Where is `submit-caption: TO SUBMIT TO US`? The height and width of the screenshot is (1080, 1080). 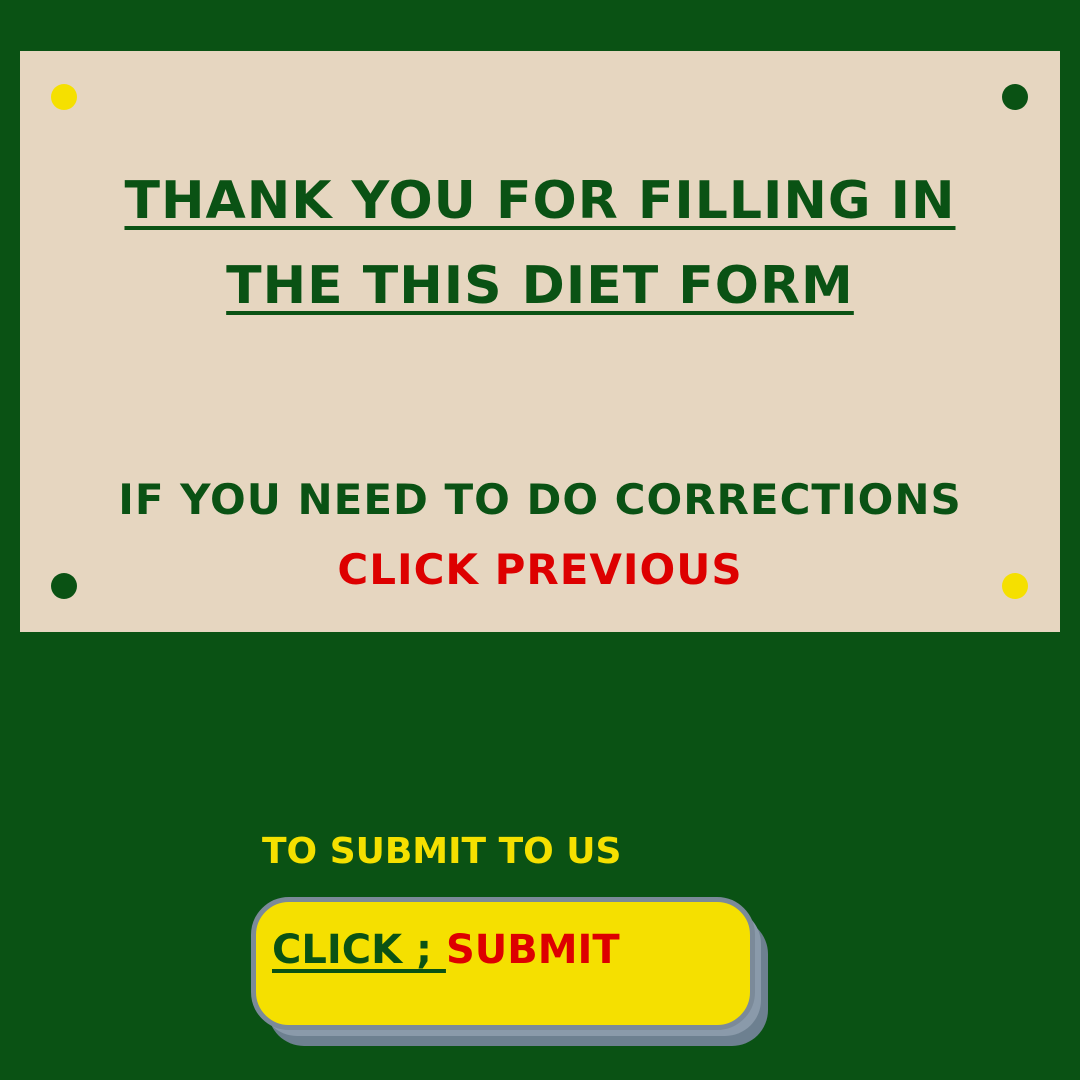
submit-caption: TO SUBMIT TO US is located at coordinates (442, 851).